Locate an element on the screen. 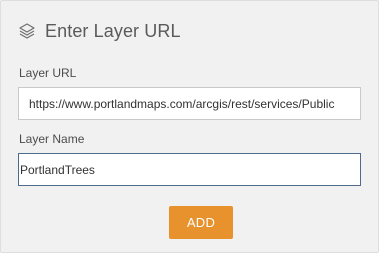  panel-header: Enter Layer URL is located at coordinates (99, 31).